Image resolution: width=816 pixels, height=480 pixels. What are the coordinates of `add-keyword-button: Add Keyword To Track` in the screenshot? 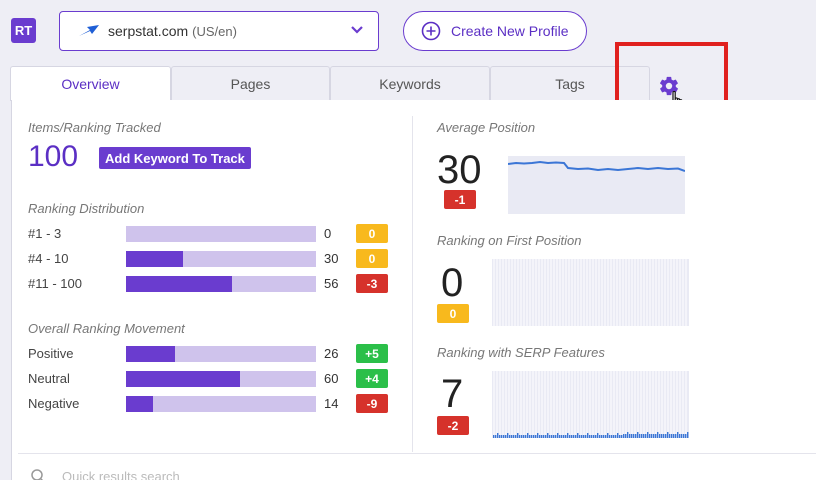 It's located at (175, 158).